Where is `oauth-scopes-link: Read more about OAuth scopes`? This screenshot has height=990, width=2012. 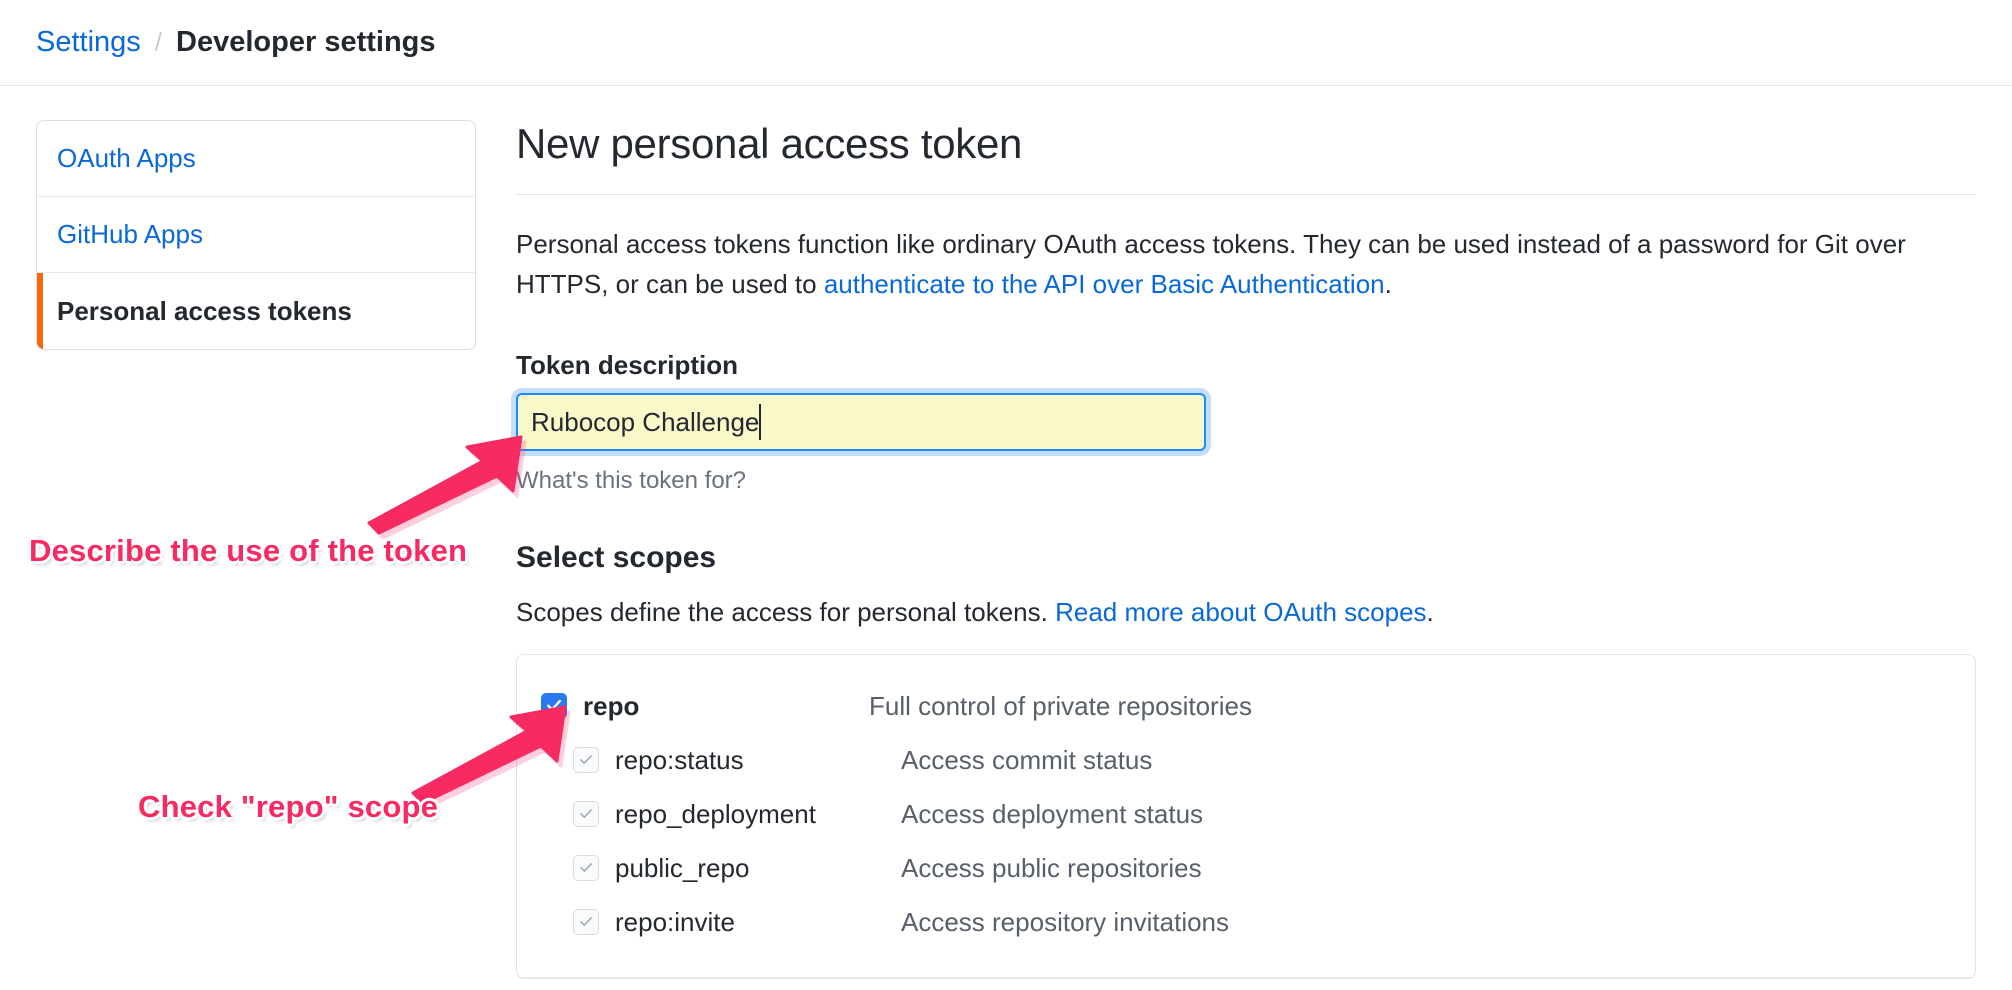 oauth-scopes-link: Read more about OAuth scopes is located at coordinates (1240, 612).